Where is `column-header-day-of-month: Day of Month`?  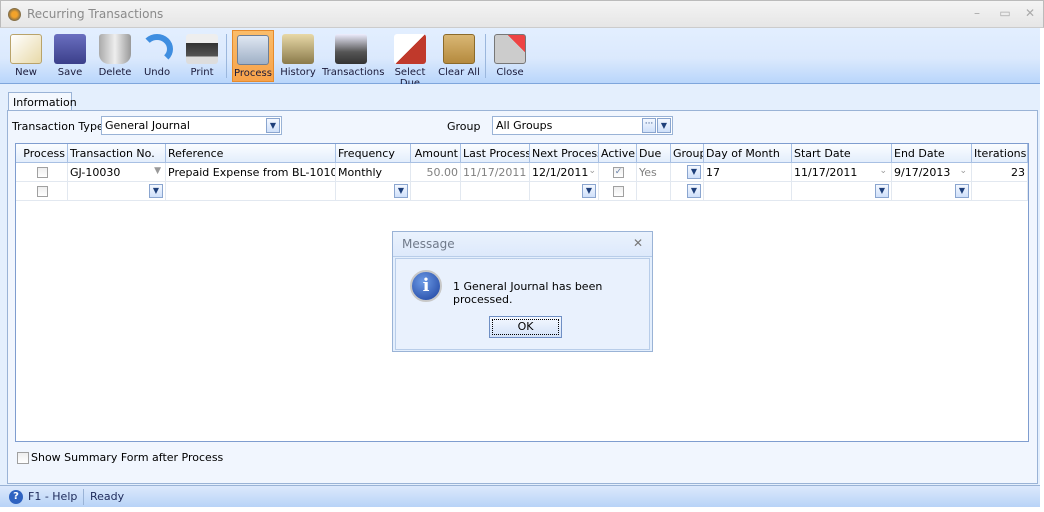
column-header-day-of-month: Day of Month is located at coordinates (748, 153).